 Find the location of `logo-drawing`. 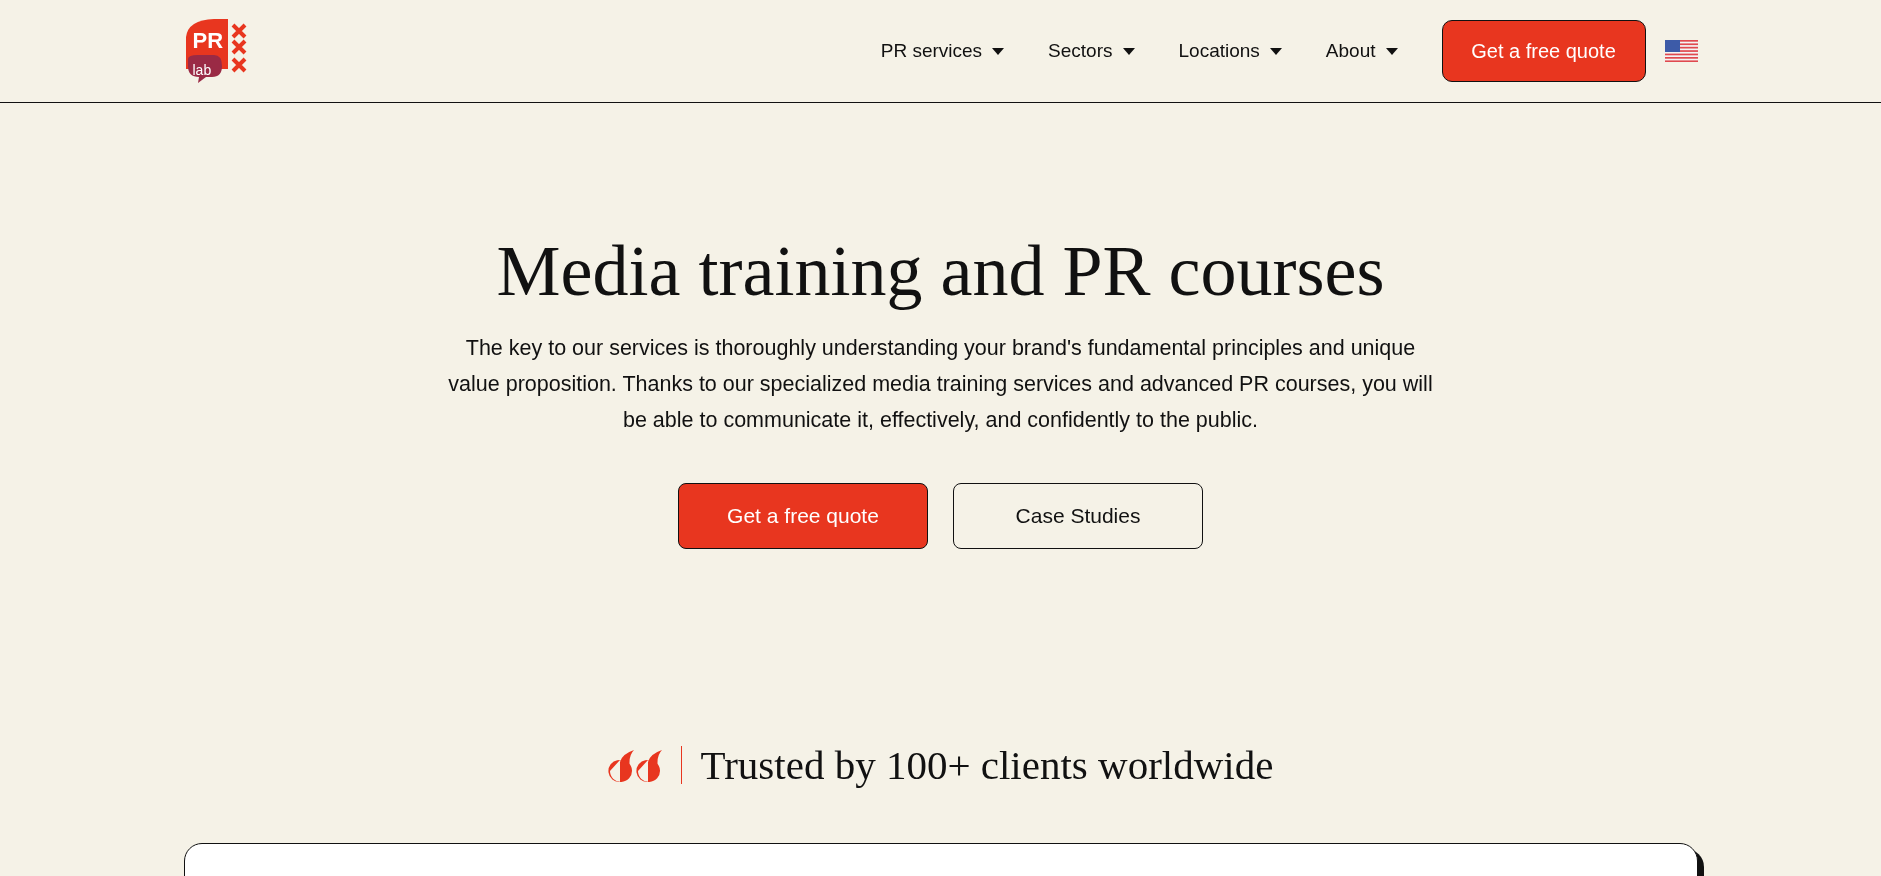

logo-drawing is located at coordinates (215, 50).